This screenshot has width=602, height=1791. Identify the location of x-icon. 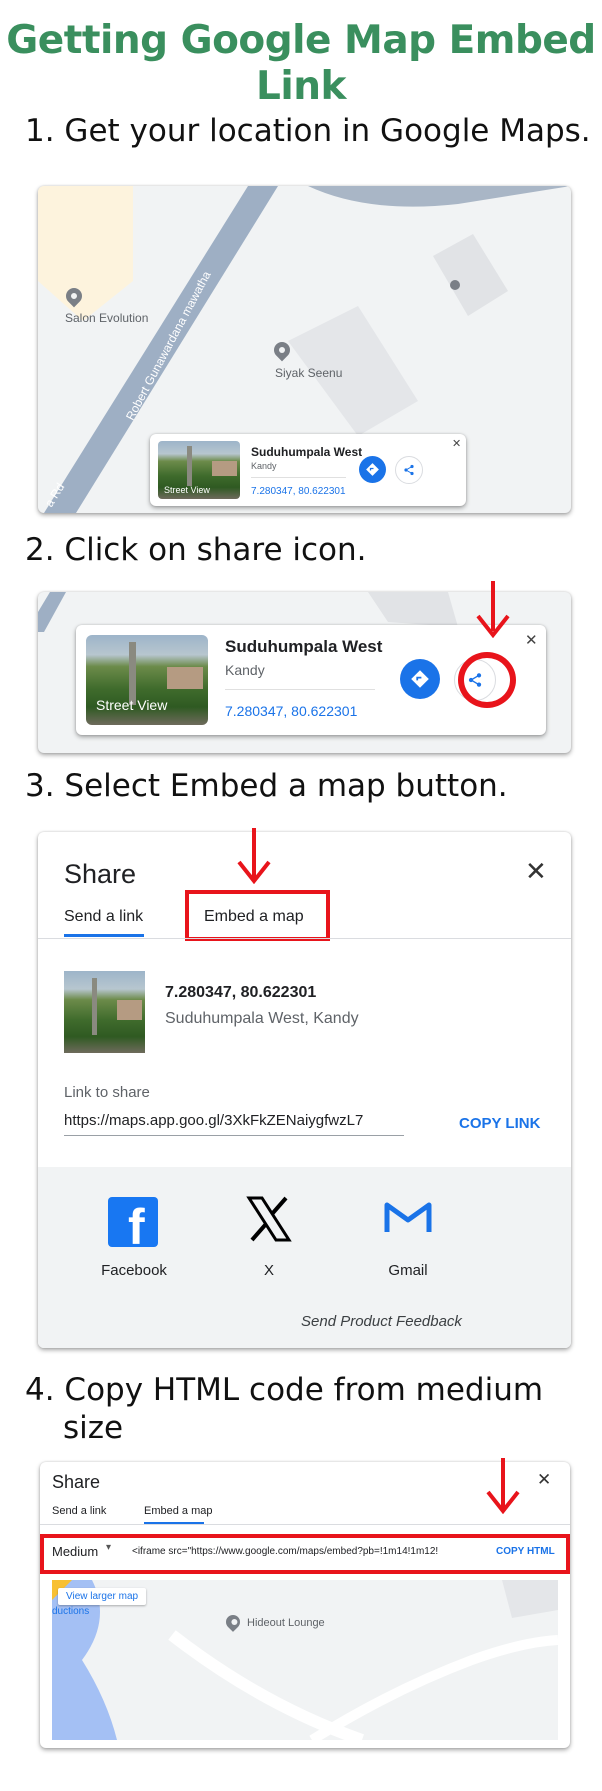
(269, 1219).